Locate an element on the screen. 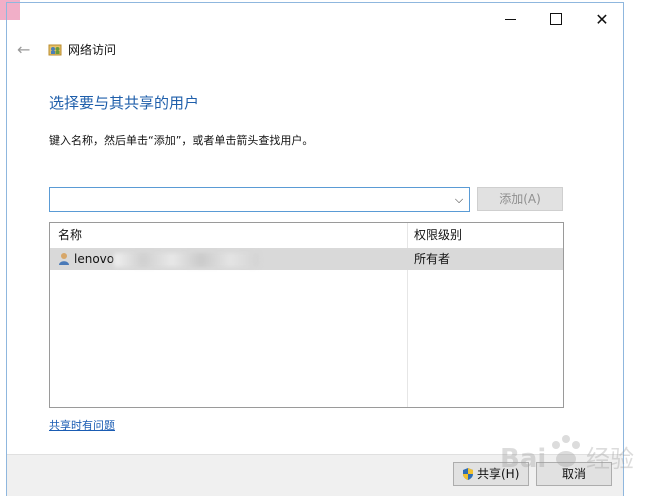  back-arrow-icon: ← is located at coordinates (26, 50).